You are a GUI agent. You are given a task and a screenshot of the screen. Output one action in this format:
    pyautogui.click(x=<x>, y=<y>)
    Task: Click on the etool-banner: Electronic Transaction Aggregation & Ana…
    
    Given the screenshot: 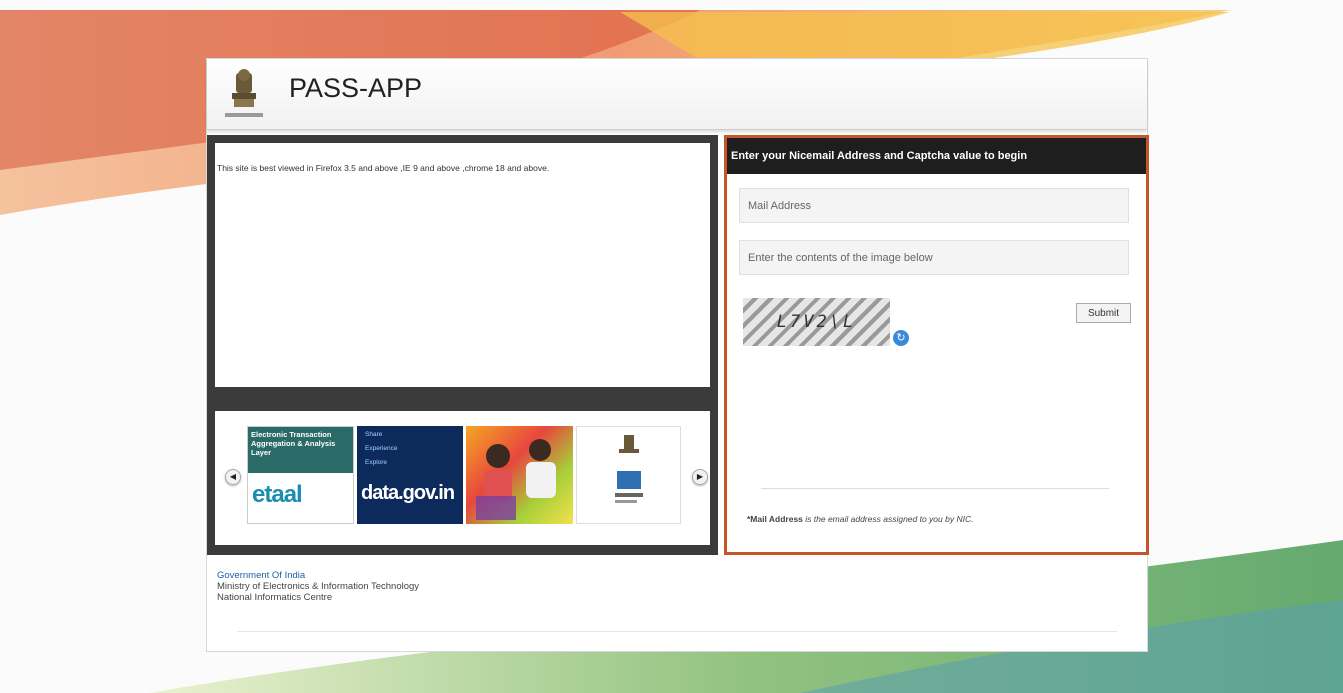 What is the action you would take?
    pyautogui.click(x=300, y=475)
    